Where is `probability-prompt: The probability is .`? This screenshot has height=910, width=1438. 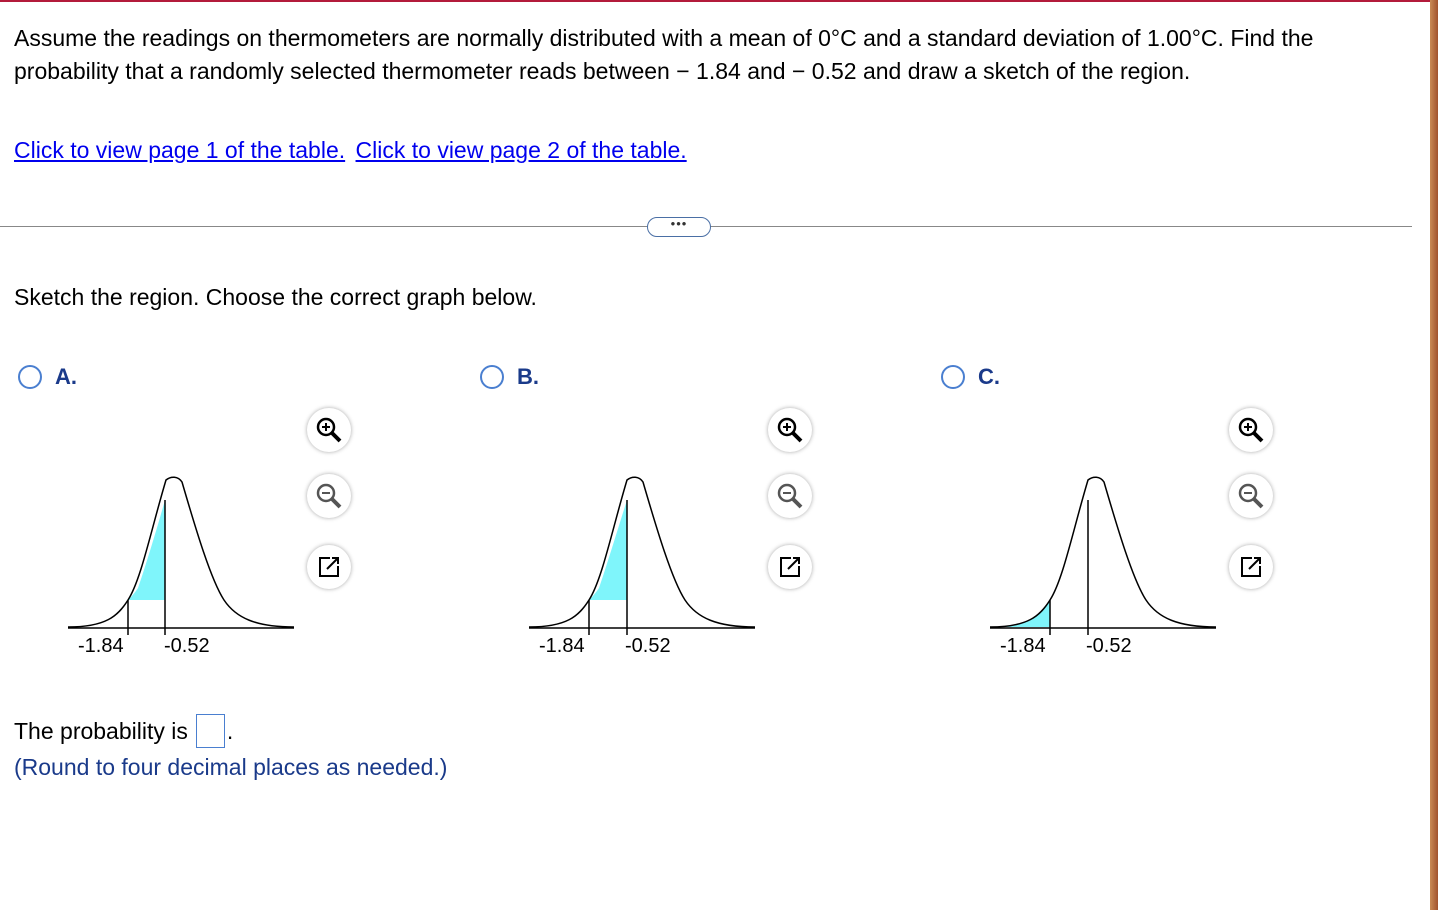
probability-prompt: The probability is . is located at coordinates (123, 731).